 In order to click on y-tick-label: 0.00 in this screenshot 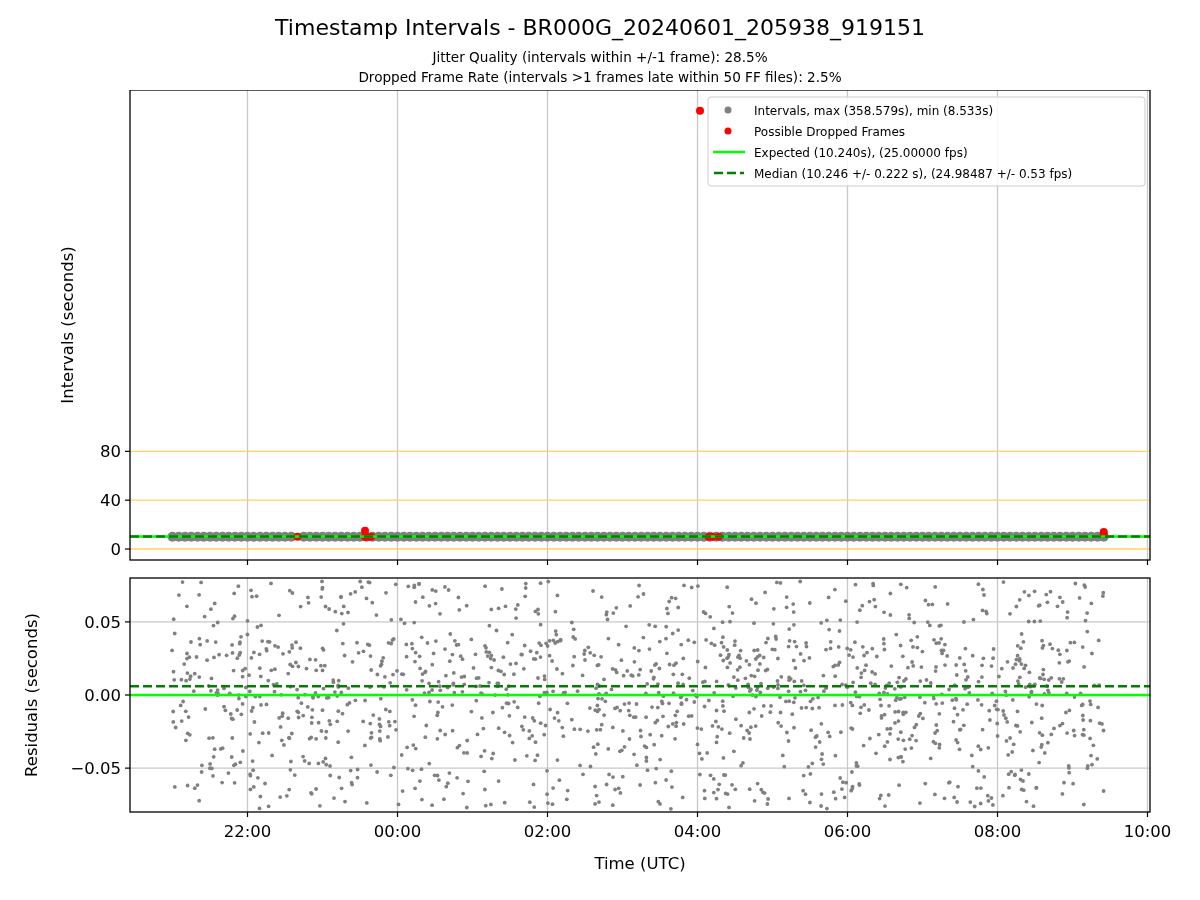, I will do `click(102, 695)`.